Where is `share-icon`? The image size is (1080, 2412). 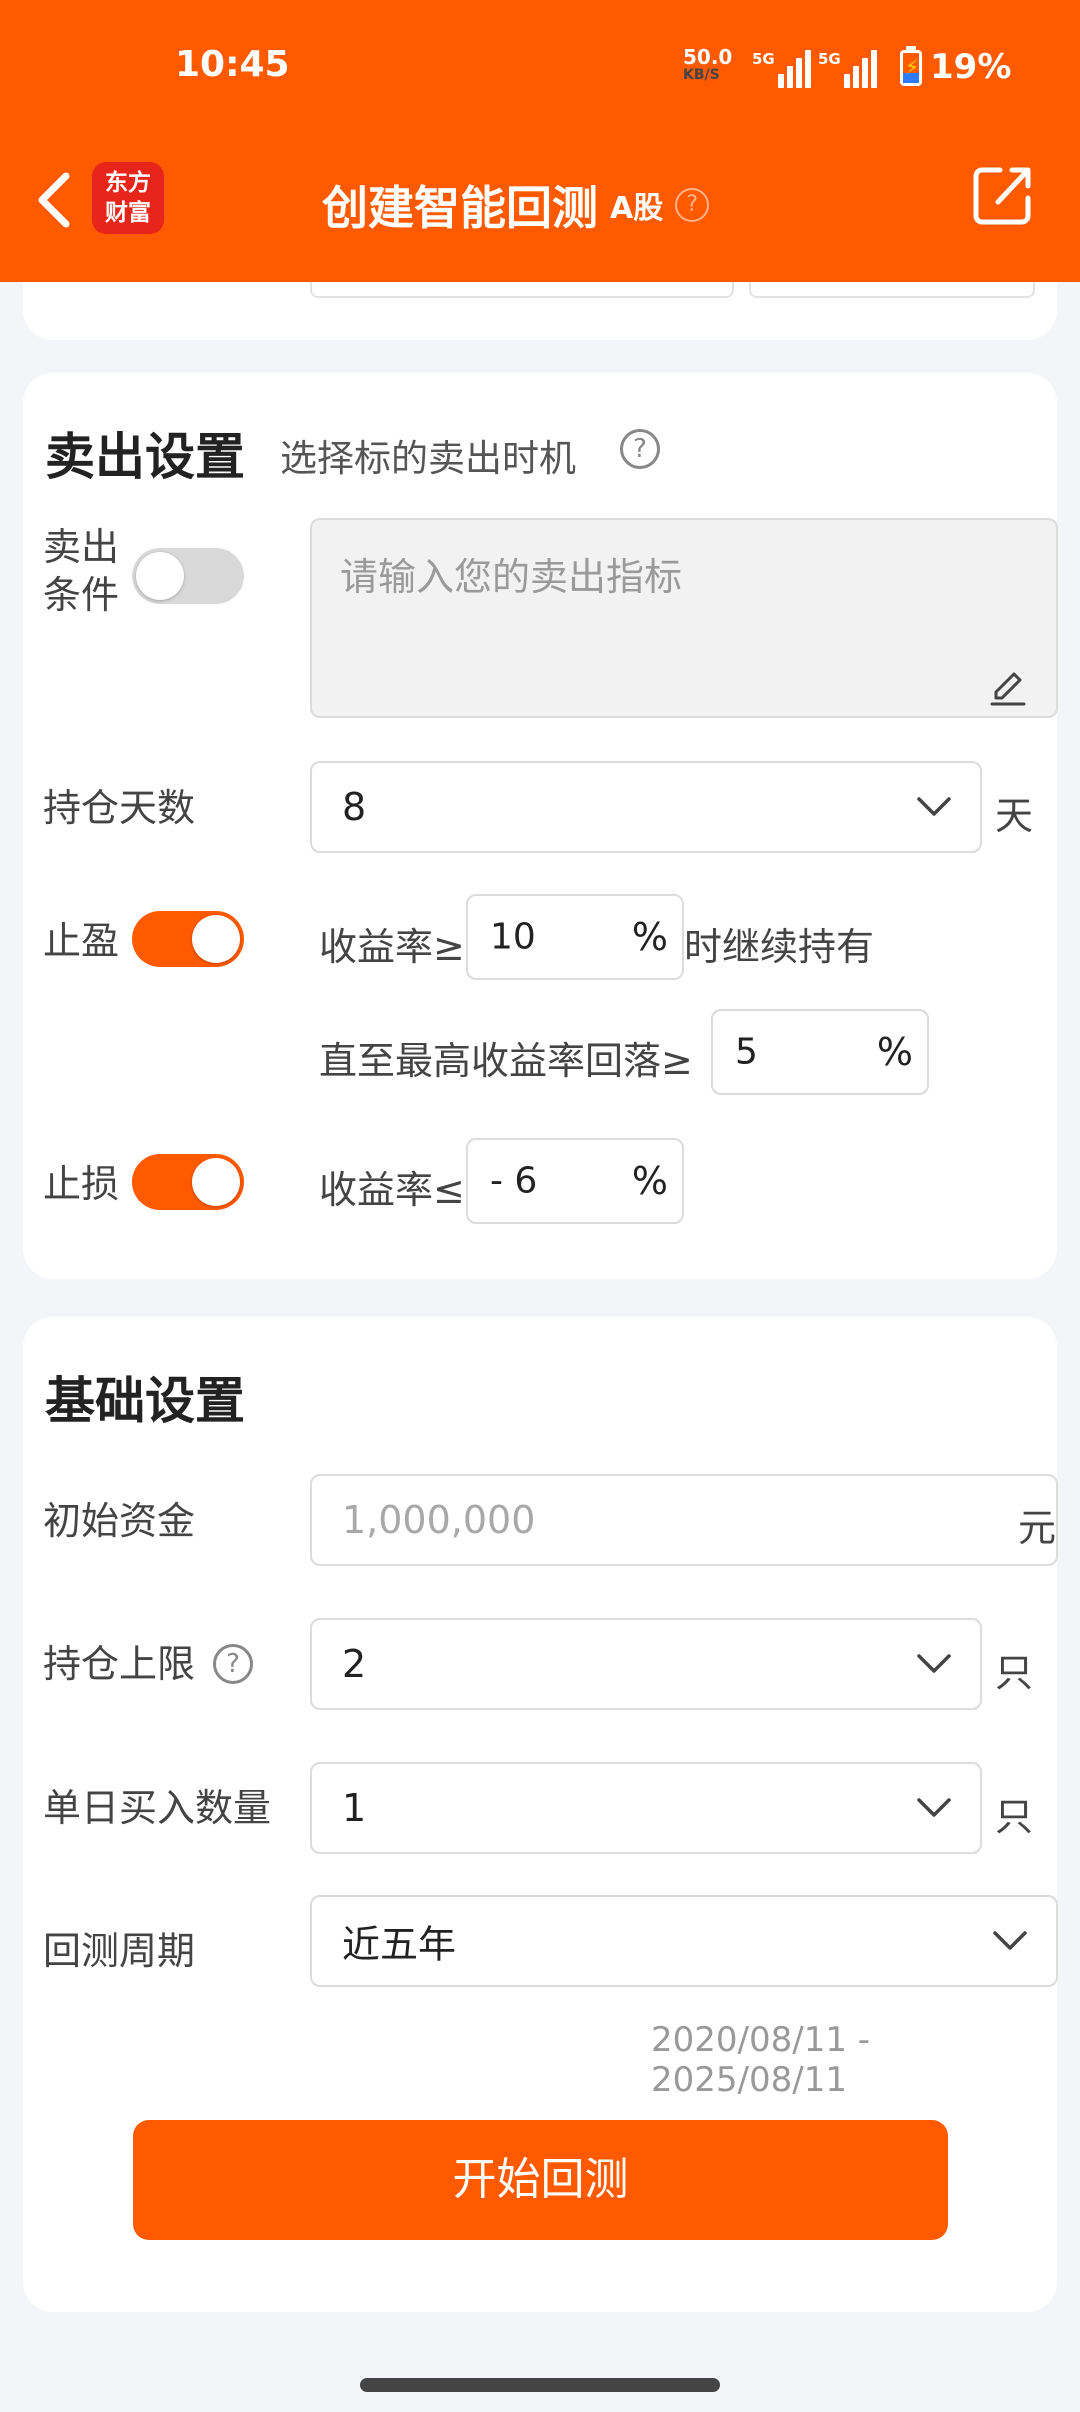
share-icon is located at coordinates (1003, 195).